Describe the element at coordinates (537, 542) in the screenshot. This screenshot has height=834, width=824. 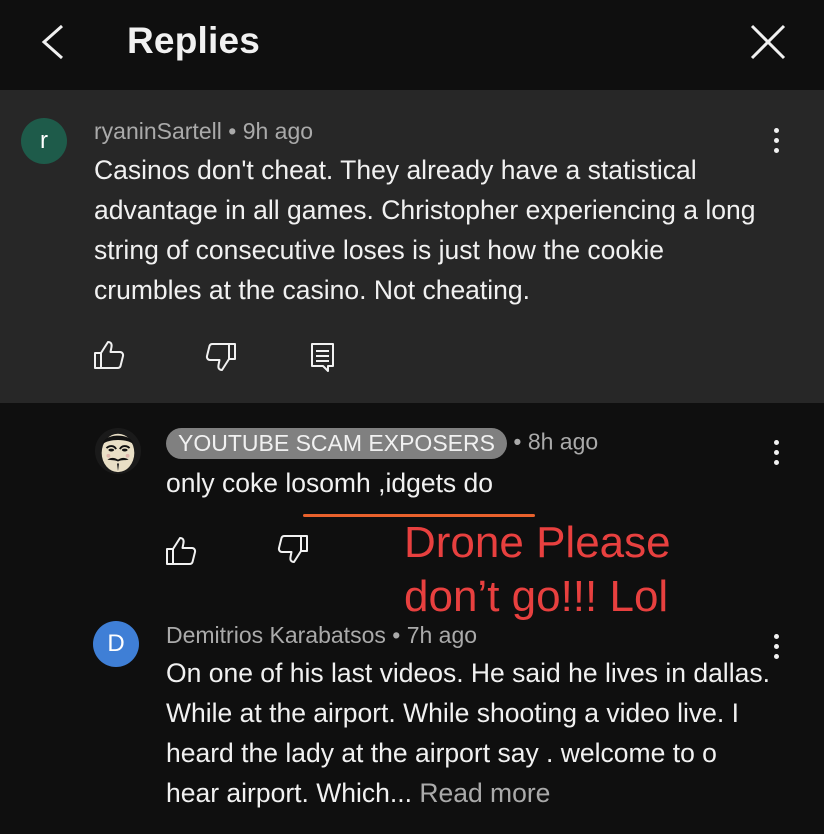
I see `annotation-line: Drone Please` at that location.